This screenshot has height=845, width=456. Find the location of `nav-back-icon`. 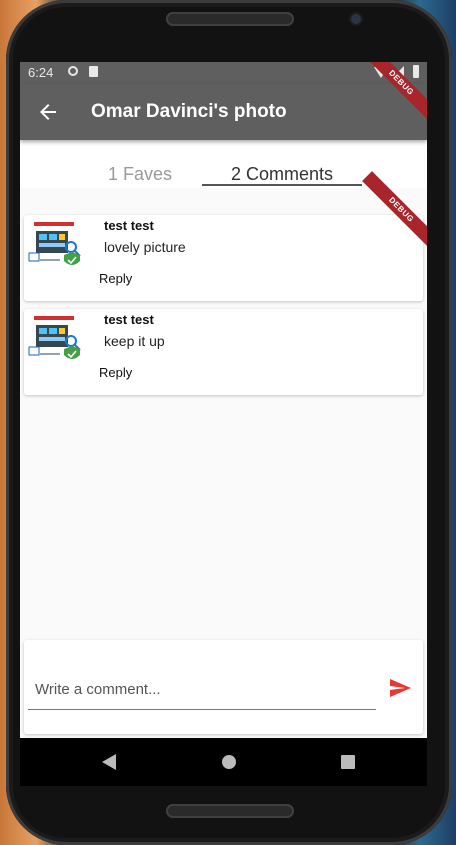

nav-back-icon is located at coordinates (109, 762).